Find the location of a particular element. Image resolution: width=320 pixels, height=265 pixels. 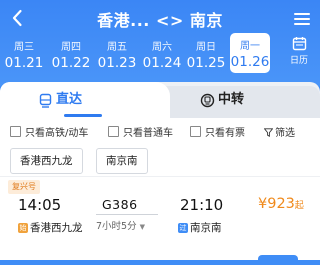

filter-button: 筛选 is located at coordinates (279, 134).